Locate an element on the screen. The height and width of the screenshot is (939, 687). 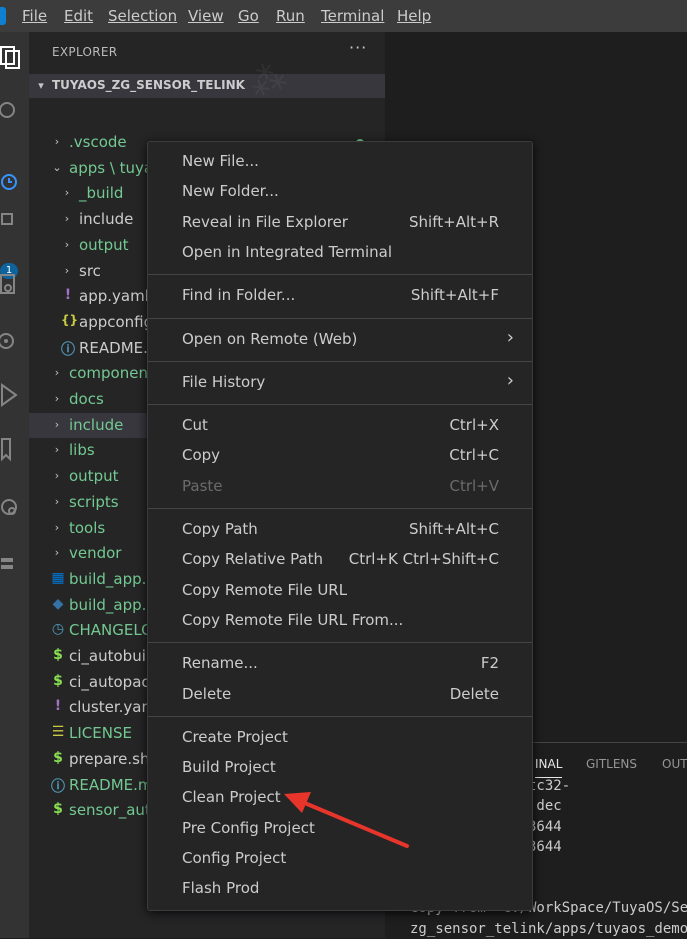
git-graph-icon is located at coordinates (12, 341).